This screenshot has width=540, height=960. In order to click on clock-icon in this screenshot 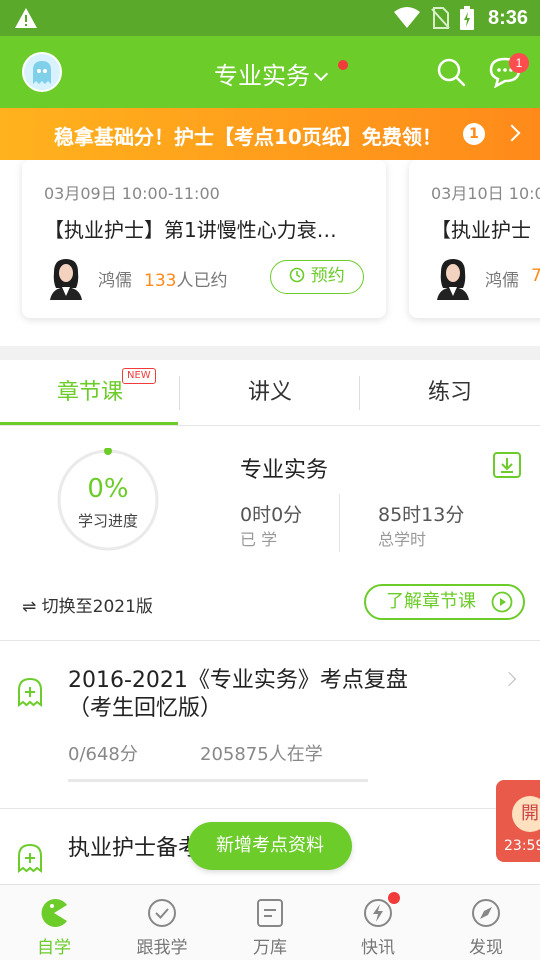, I will do `click(297, 275)`.